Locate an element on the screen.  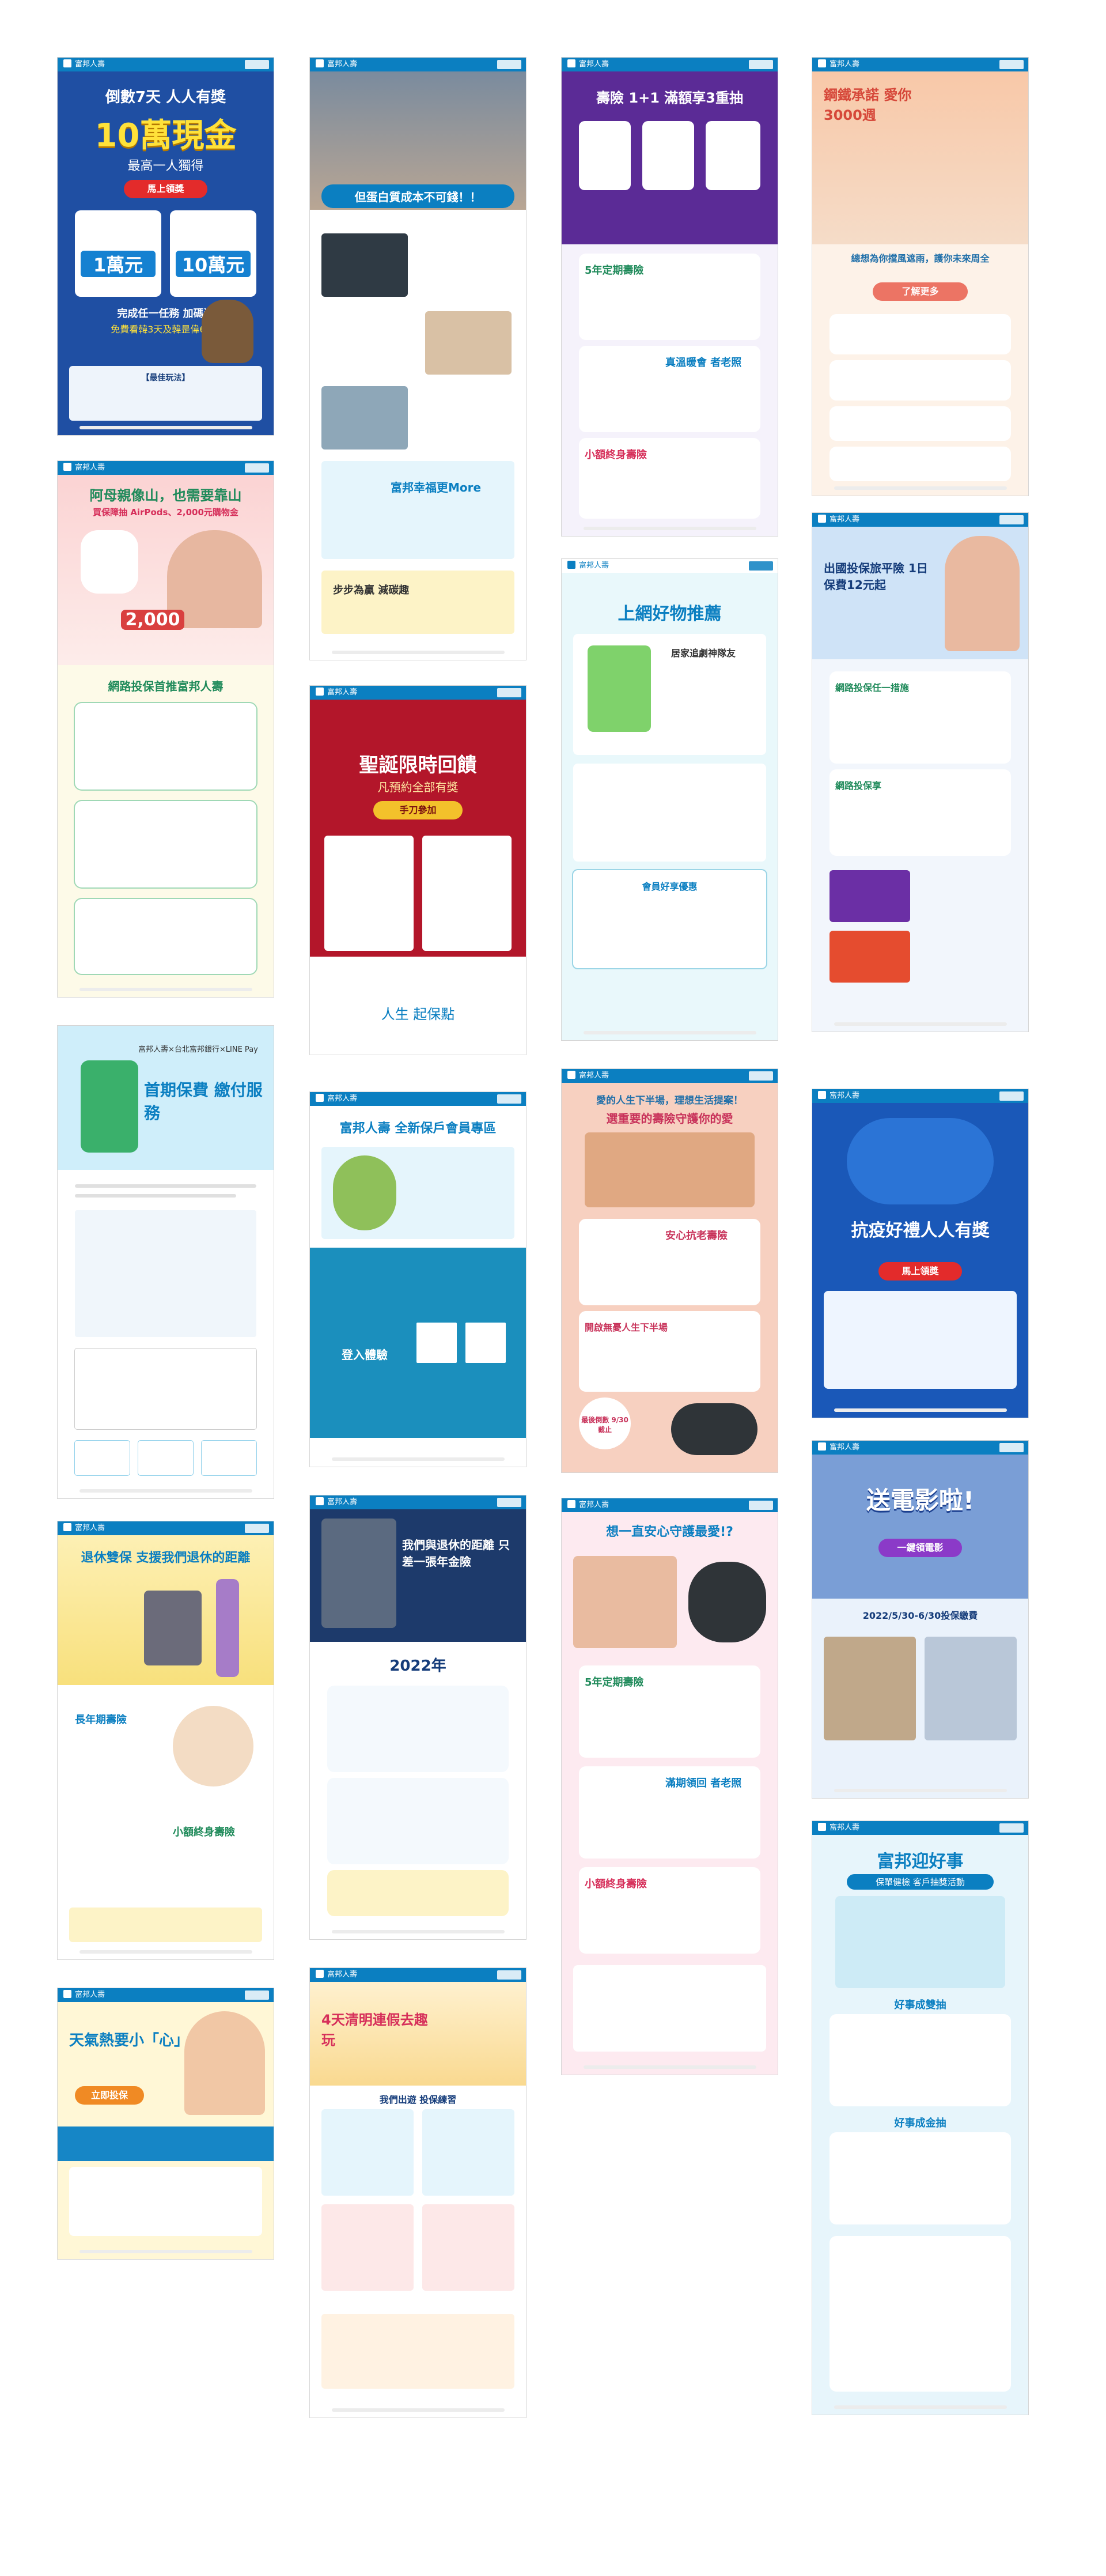
movie-button: 一鍵領電影 is located at coordinates (920, 1548).